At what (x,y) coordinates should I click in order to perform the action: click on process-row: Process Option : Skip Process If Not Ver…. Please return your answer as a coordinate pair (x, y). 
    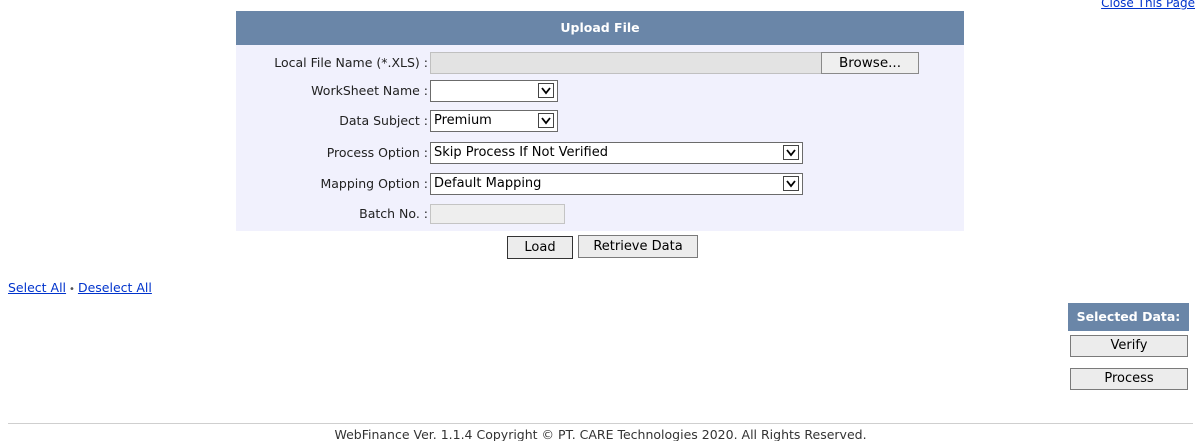
    Looking at the image, I should click on (600, 153).